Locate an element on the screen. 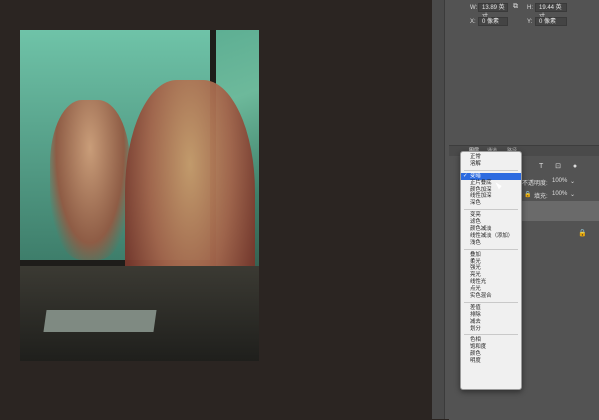  menu-item-exclusion: 排除 is located at coordinates (491, 315).